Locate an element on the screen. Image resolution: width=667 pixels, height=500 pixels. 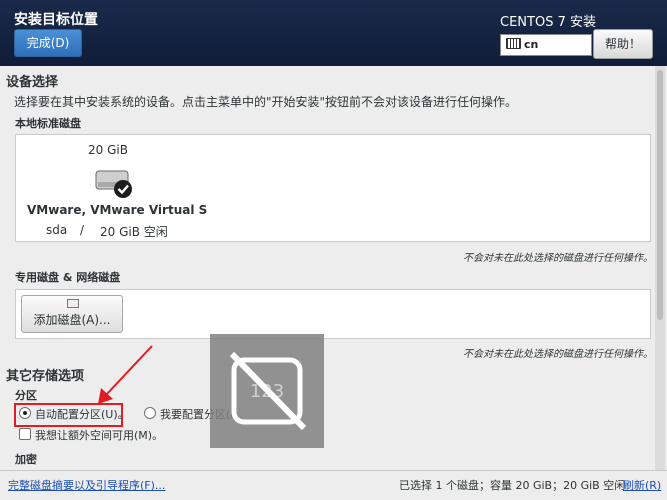
special-disks-title: 专用磁盘 & 网络磁盘 is located at coordinates (68, 277).